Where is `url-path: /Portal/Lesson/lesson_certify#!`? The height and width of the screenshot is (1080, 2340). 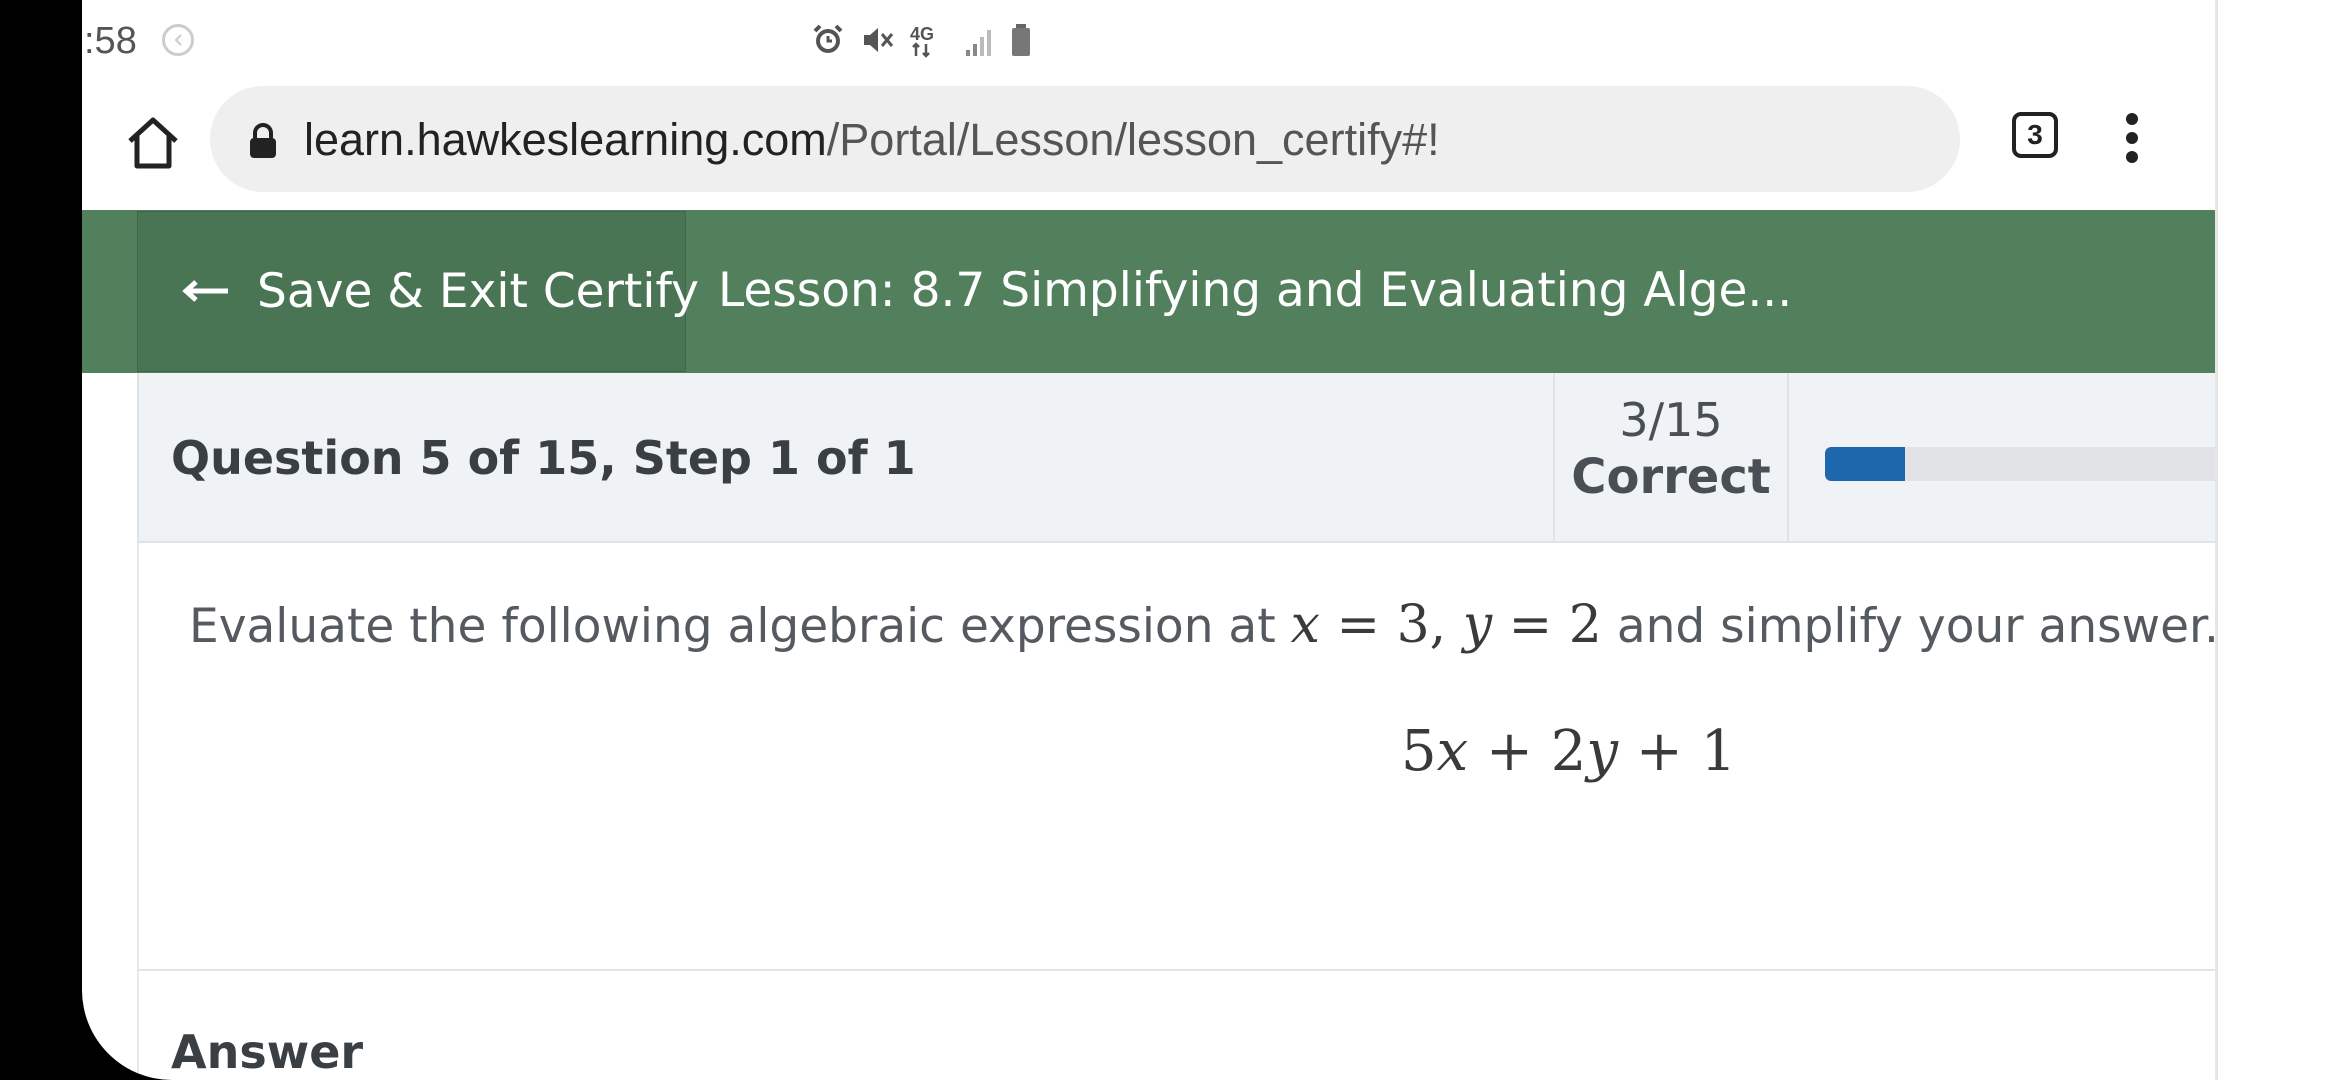 url-path: /Portal/Lesson/lesson_certify#! is located at coordinates (1133, 139).